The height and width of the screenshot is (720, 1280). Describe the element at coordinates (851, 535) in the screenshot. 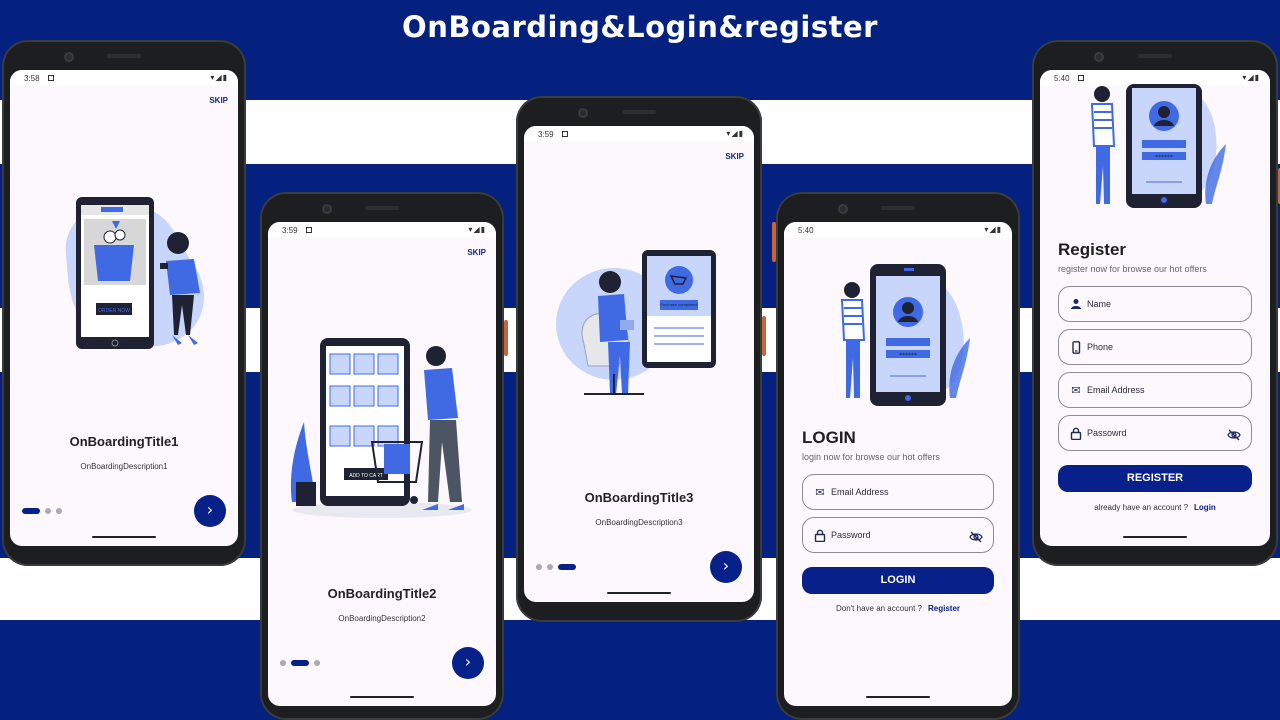

I see `password-field-label: Password` at that location.